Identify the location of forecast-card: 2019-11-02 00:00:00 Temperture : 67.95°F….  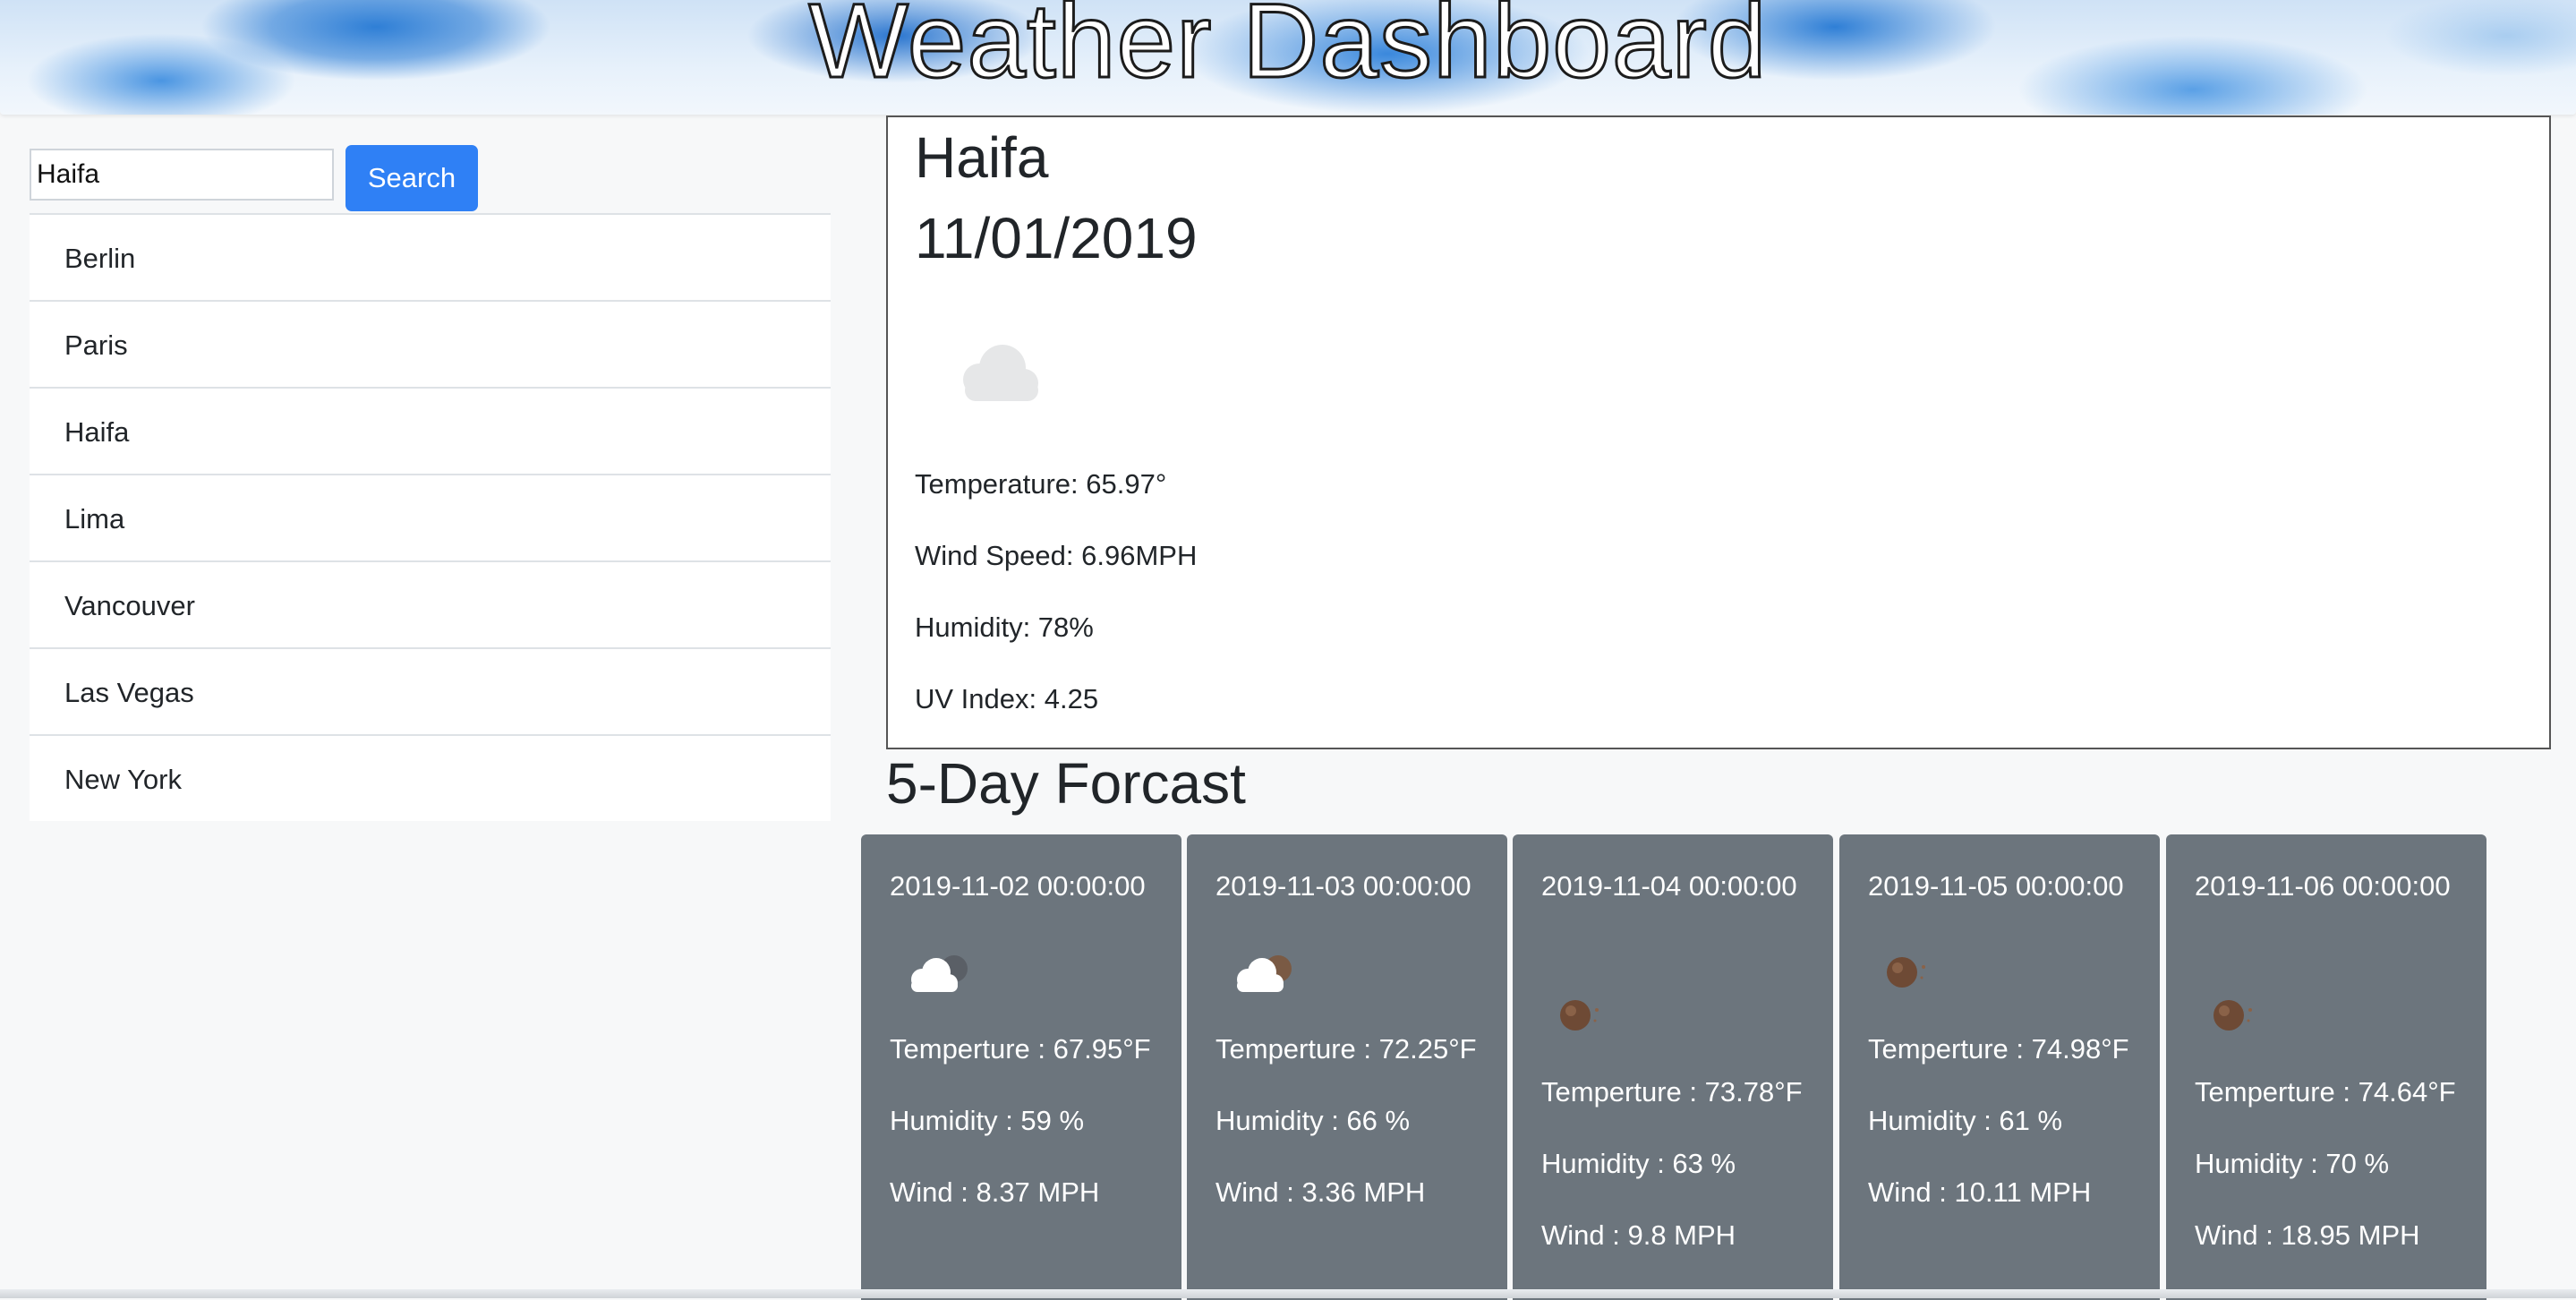
(1021, 1067).